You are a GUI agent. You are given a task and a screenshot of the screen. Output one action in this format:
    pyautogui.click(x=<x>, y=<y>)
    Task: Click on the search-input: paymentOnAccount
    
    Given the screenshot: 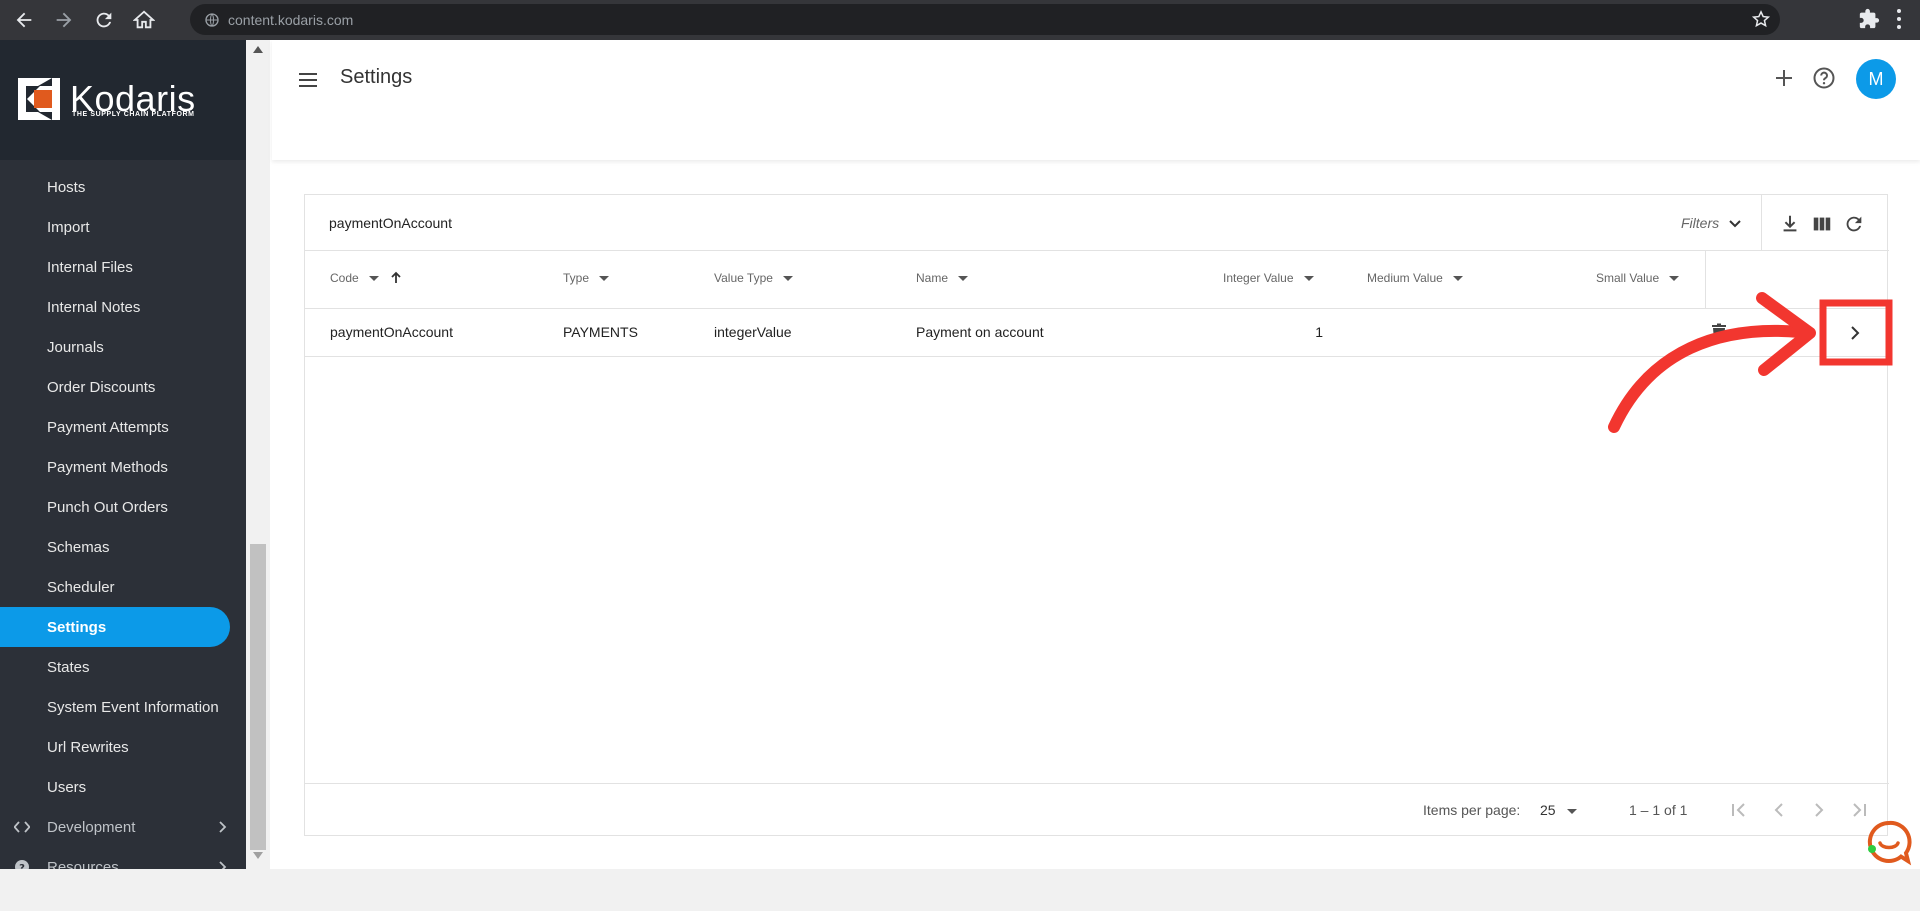 What is the action you would take?
    pyautogui.click(x=390, y=223)
    